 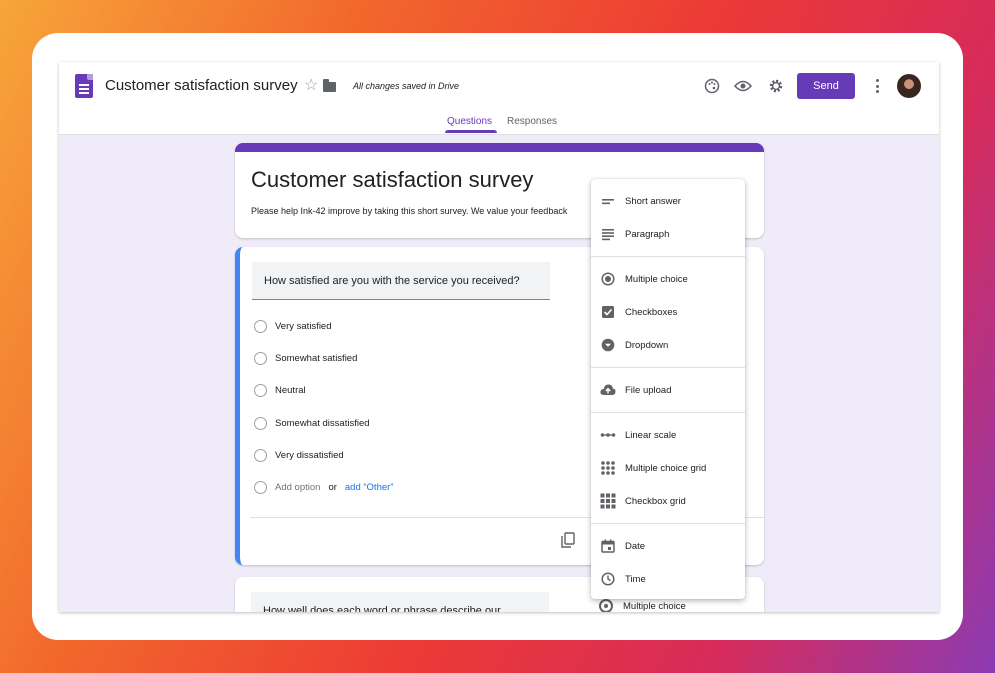 What do you see at coordinates (743, 86) in the screenshot?
I see `preview-eye-icon` at bounding box center [743, 86].